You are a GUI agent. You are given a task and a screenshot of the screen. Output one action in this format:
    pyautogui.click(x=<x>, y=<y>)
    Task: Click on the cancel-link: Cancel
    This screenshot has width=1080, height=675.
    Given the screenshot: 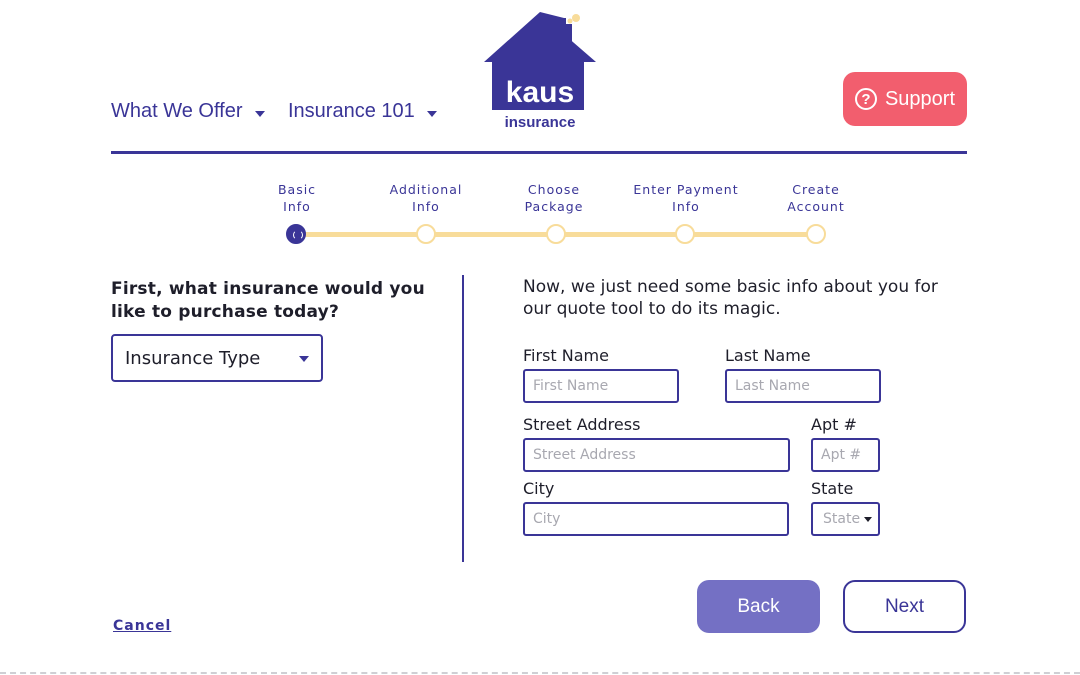 What is the action you would take?
    pyautogui.click(x=142, y=626)
    